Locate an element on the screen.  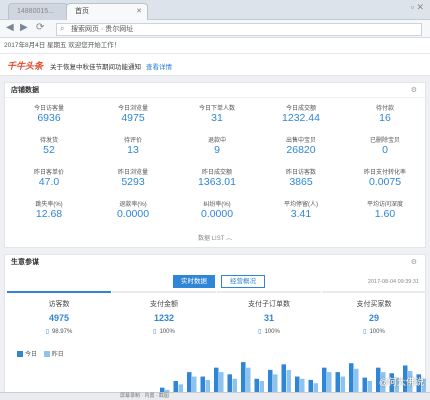
metric-item: 昨日成交额 1363.01 is located at coordinates (217, 178).